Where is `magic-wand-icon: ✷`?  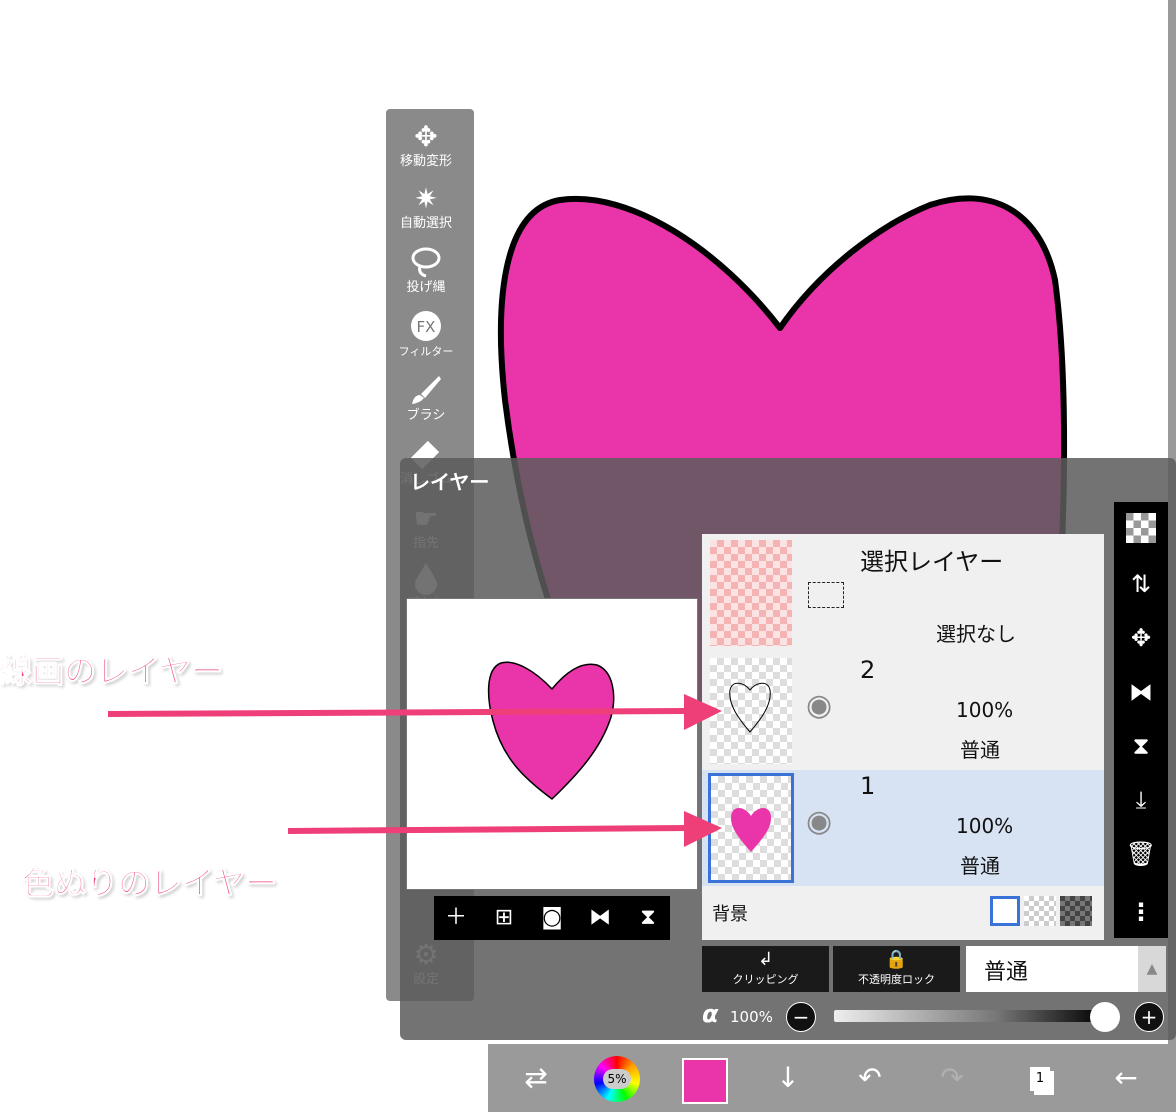 magic-wand-icon: ✷ is located at coordinates (426, 198).